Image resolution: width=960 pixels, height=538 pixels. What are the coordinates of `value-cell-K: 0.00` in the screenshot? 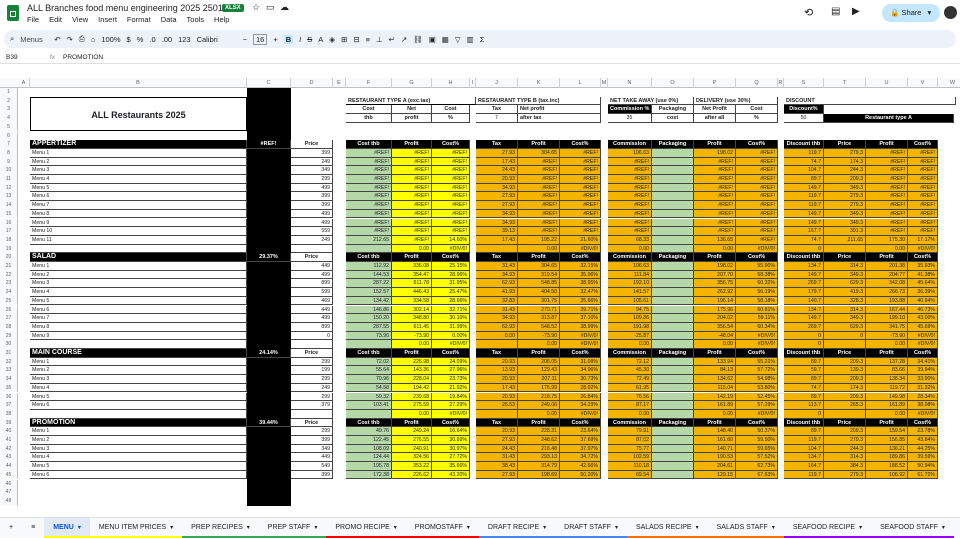 It's located at (539, 249).